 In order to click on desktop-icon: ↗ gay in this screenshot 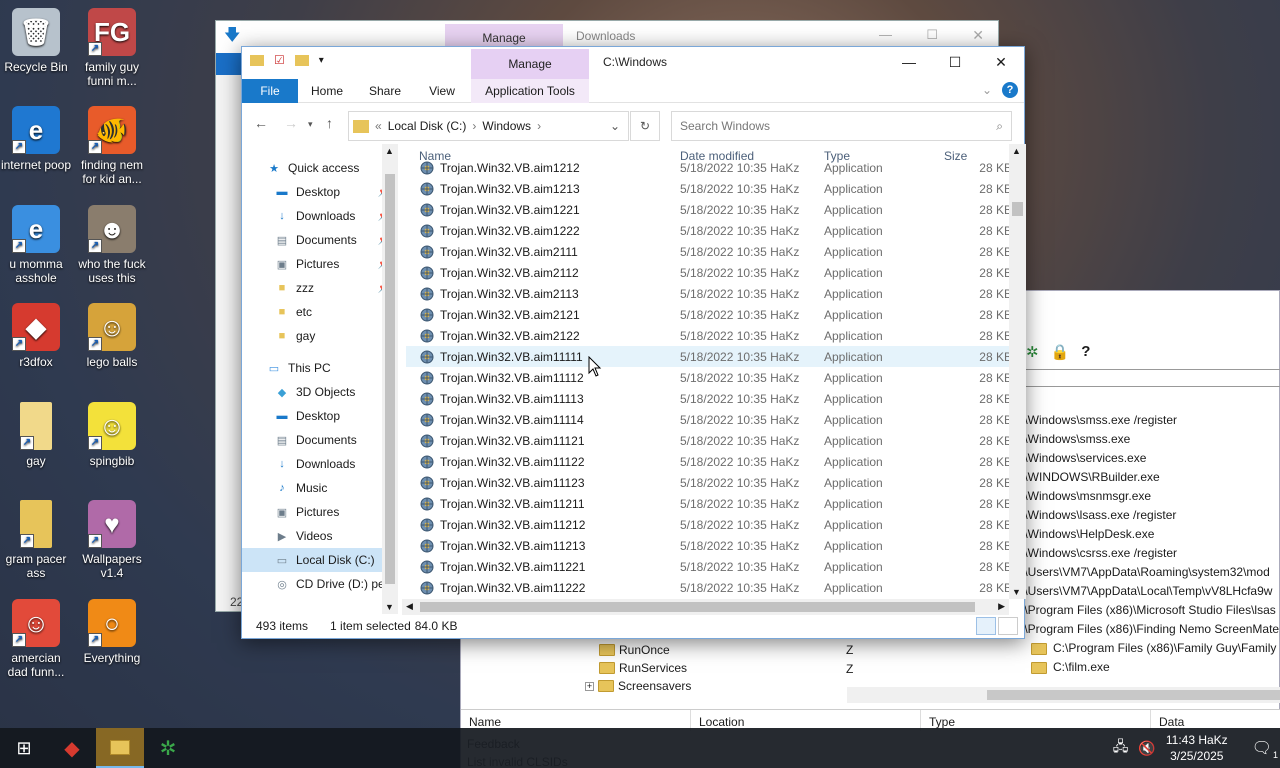, I will do `click(36, 435)`.